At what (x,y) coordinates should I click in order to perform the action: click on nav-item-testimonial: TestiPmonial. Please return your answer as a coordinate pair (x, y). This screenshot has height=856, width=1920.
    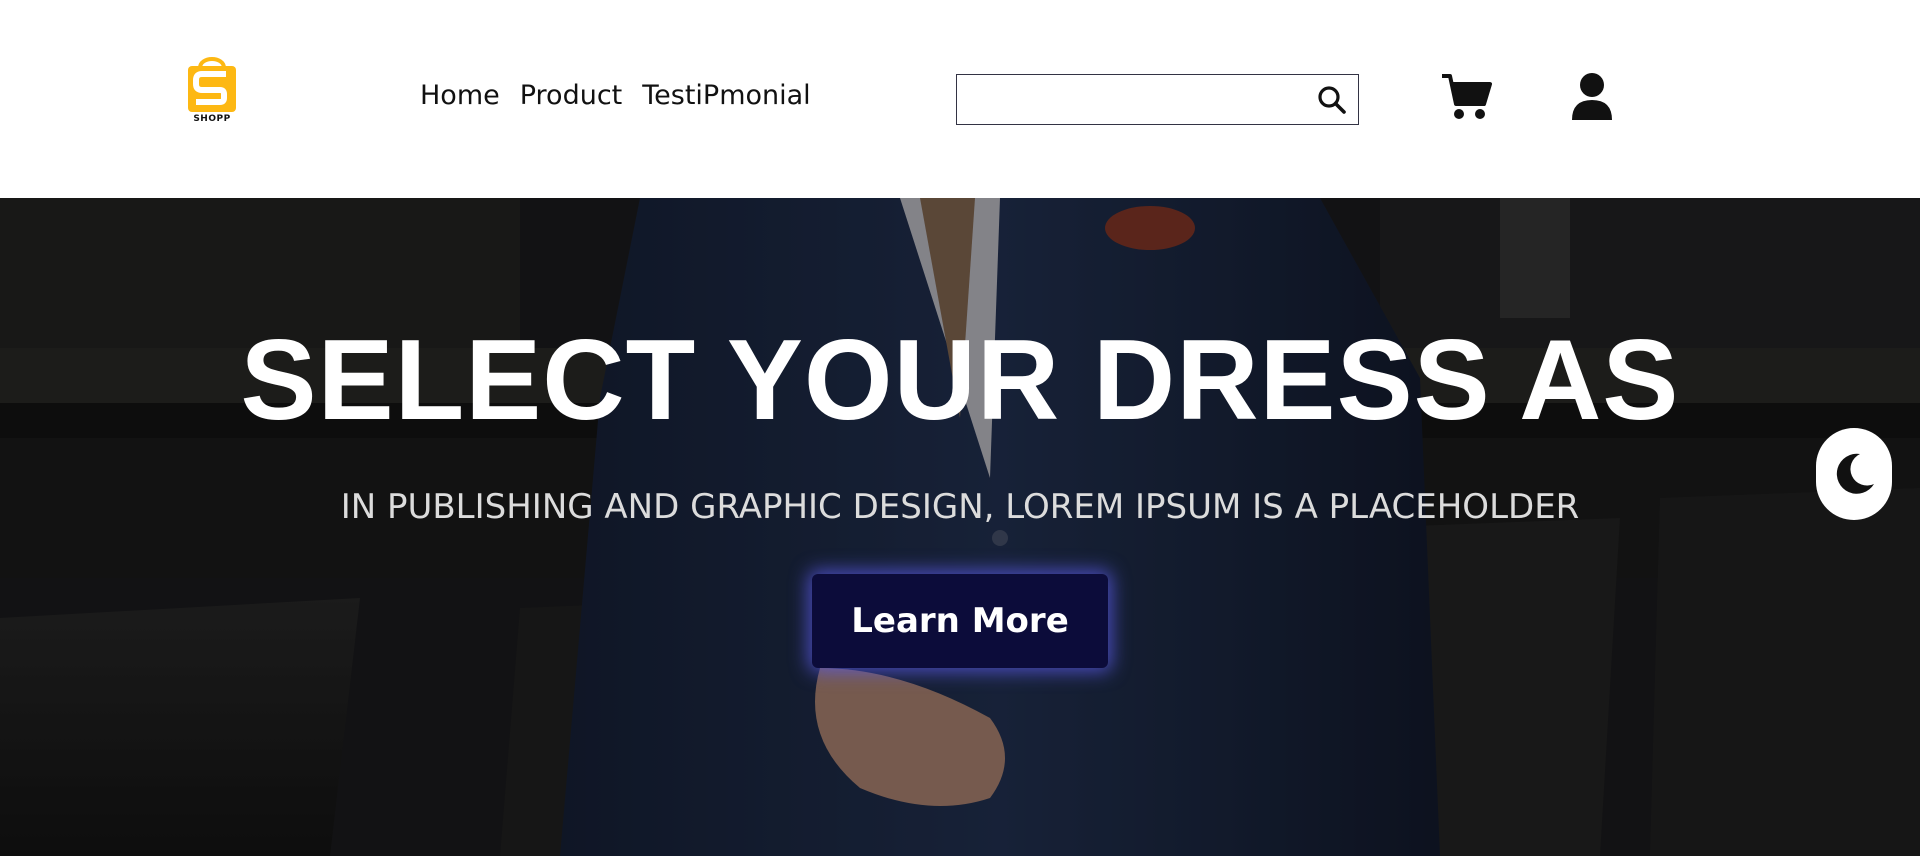
    Looking at the image, I should click on (726, 96).